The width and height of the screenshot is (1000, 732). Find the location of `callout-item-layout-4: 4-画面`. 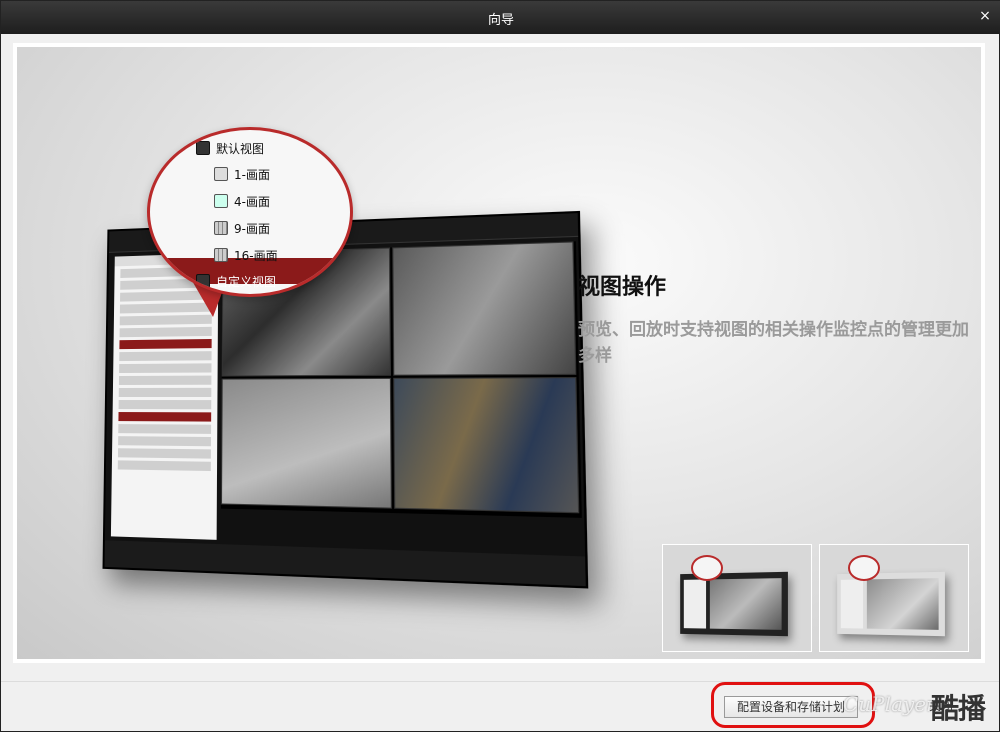

callout-item-layout-4: 4-画面 is located at coordinates (242, 201).